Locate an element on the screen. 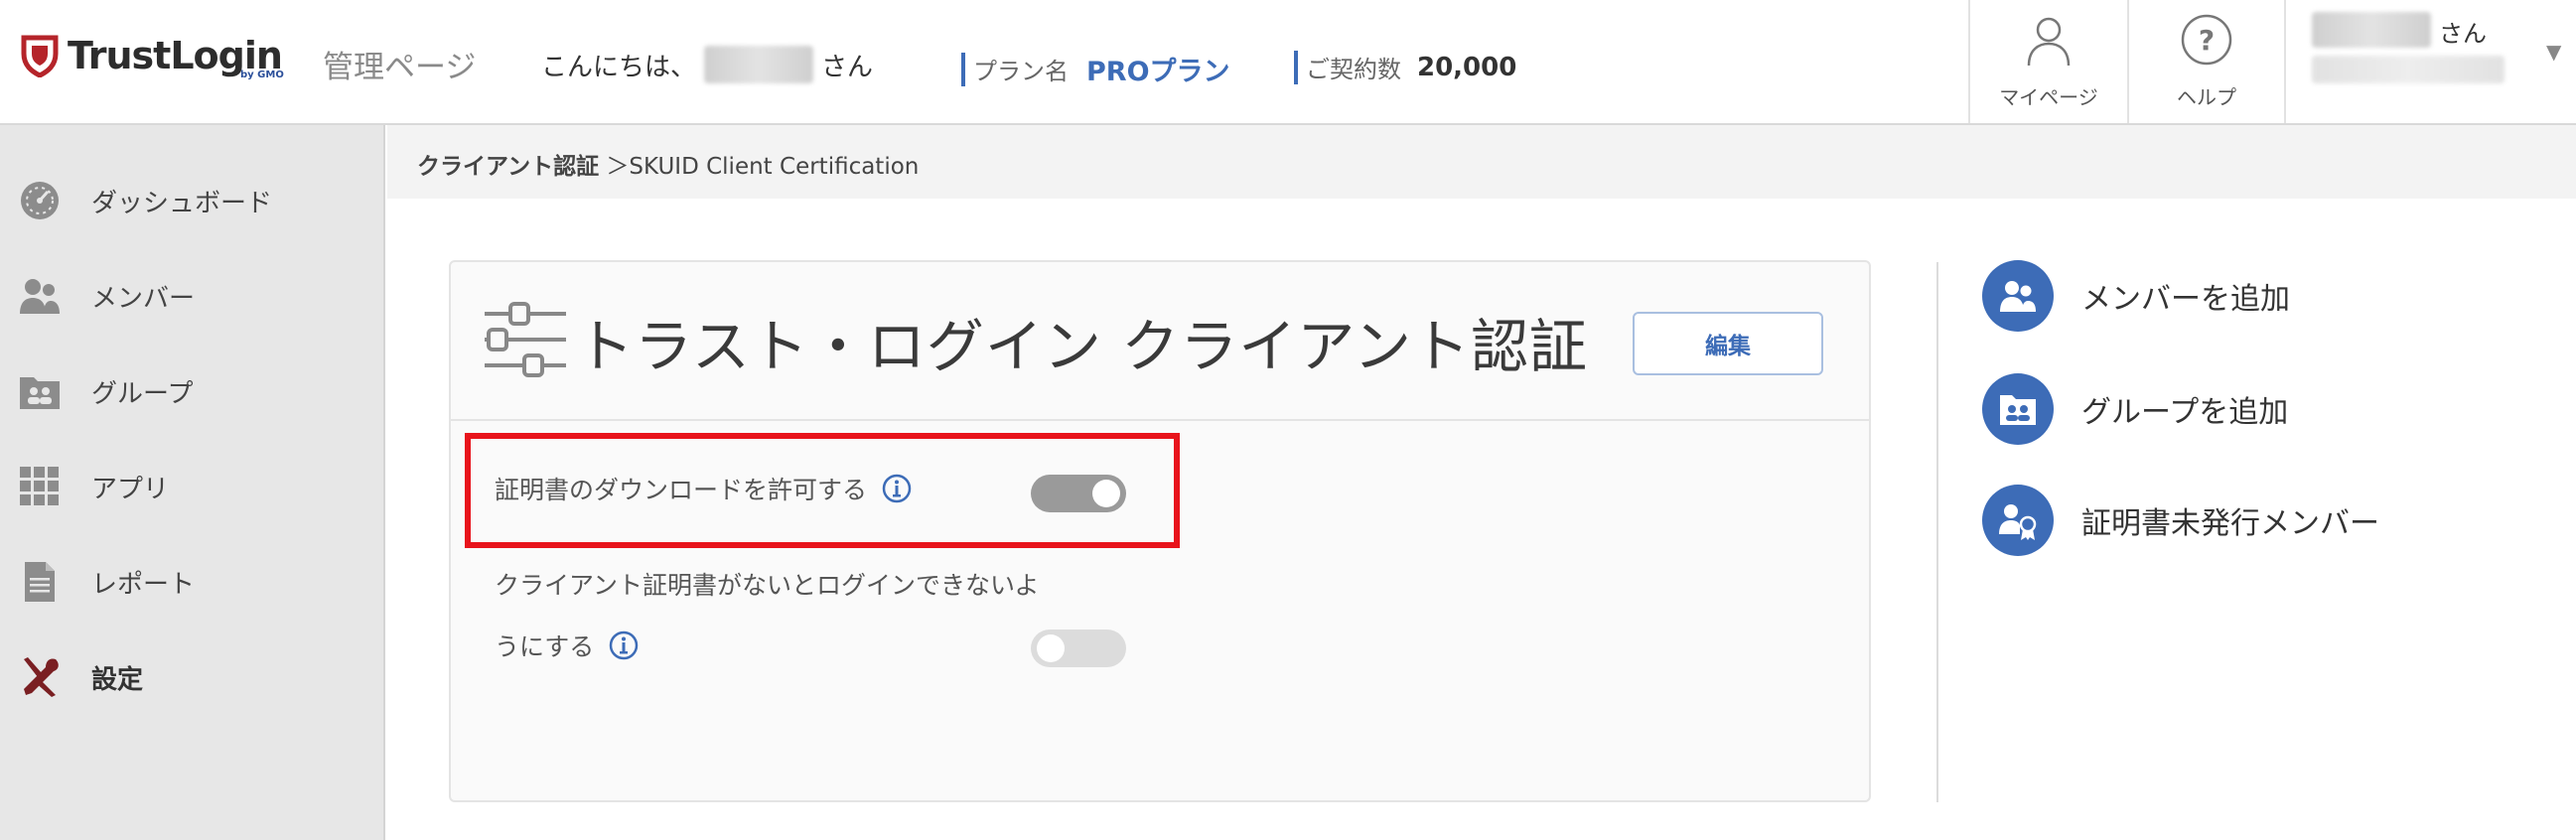 This screenshot has height=840, width=2576. user-suffix: さん is located at coordinates (2463, 34).